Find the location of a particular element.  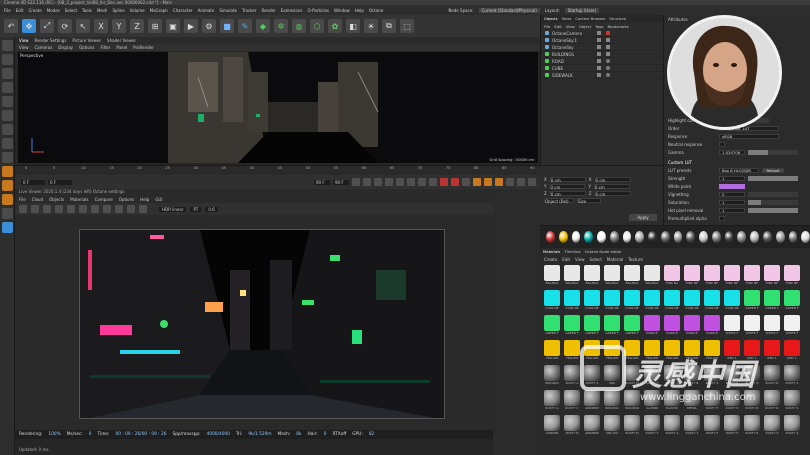

menu-simulate: Simulate is located at coordinates (228, 10).